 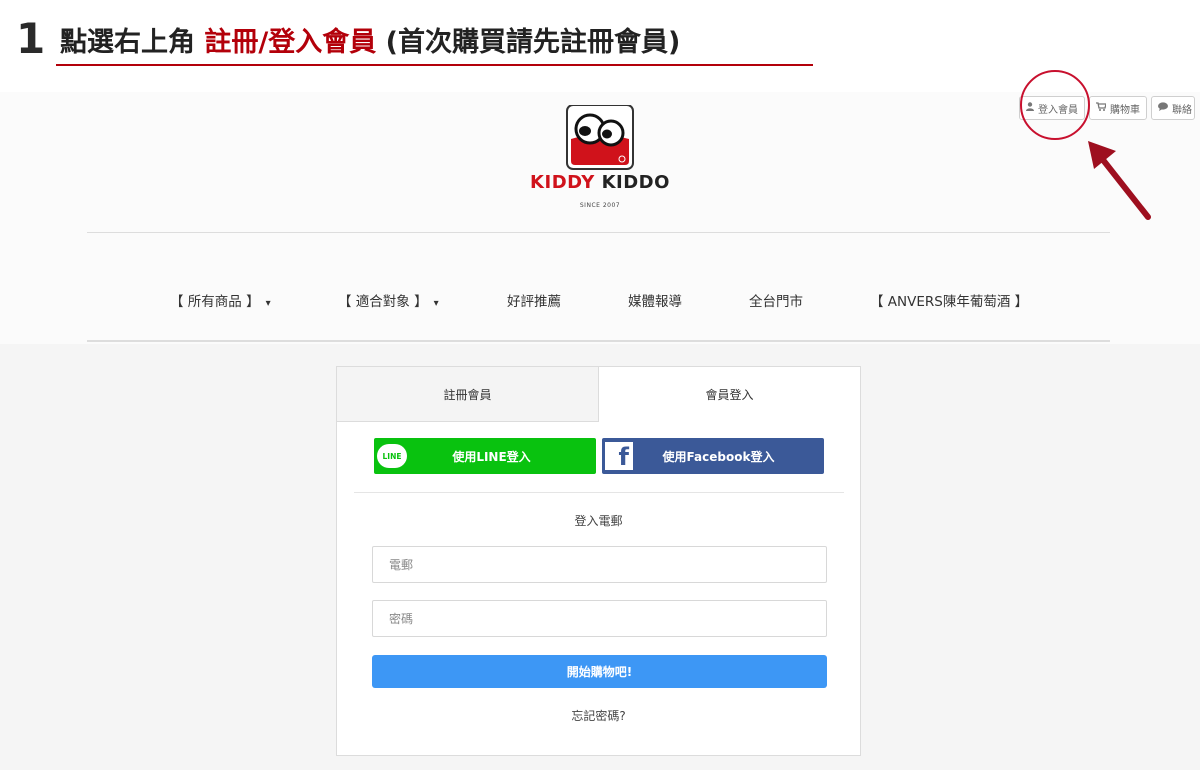 What do you see at coordinates (1101, 108) in the screenshot?
I see `cart-icon` at bounding box center [1101, 108].